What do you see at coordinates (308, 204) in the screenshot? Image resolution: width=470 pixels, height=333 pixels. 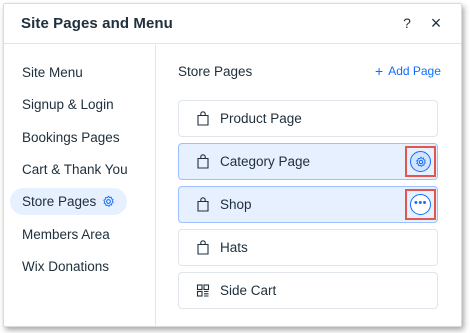 I see `page-row-shop: Shop •••` at bounding box center [308, 204].